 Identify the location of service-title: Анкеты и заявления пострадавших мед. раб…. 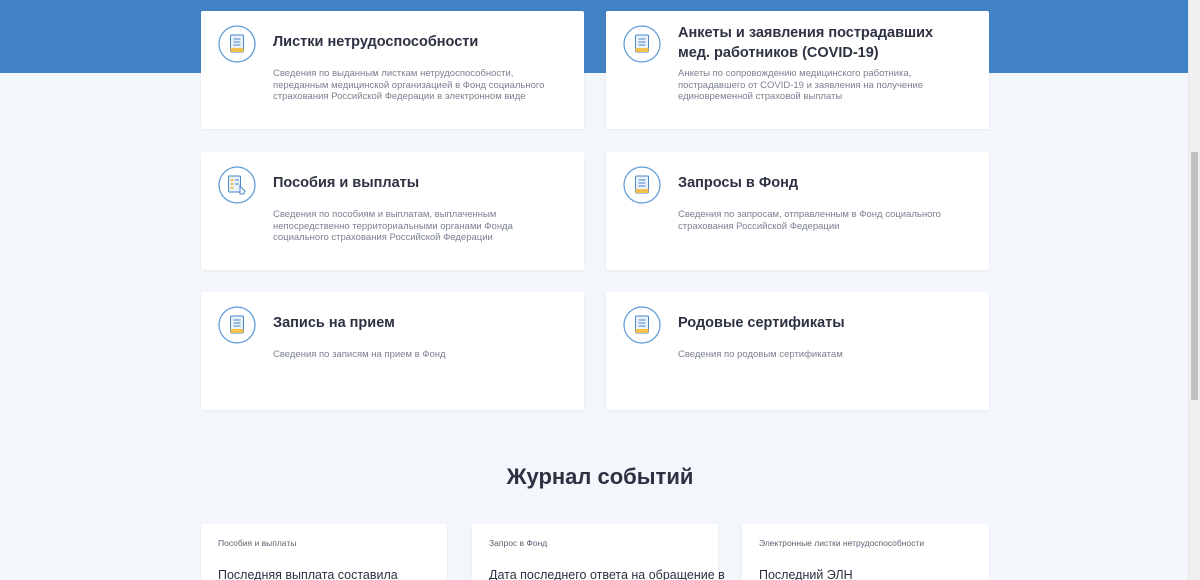
(806, 43).